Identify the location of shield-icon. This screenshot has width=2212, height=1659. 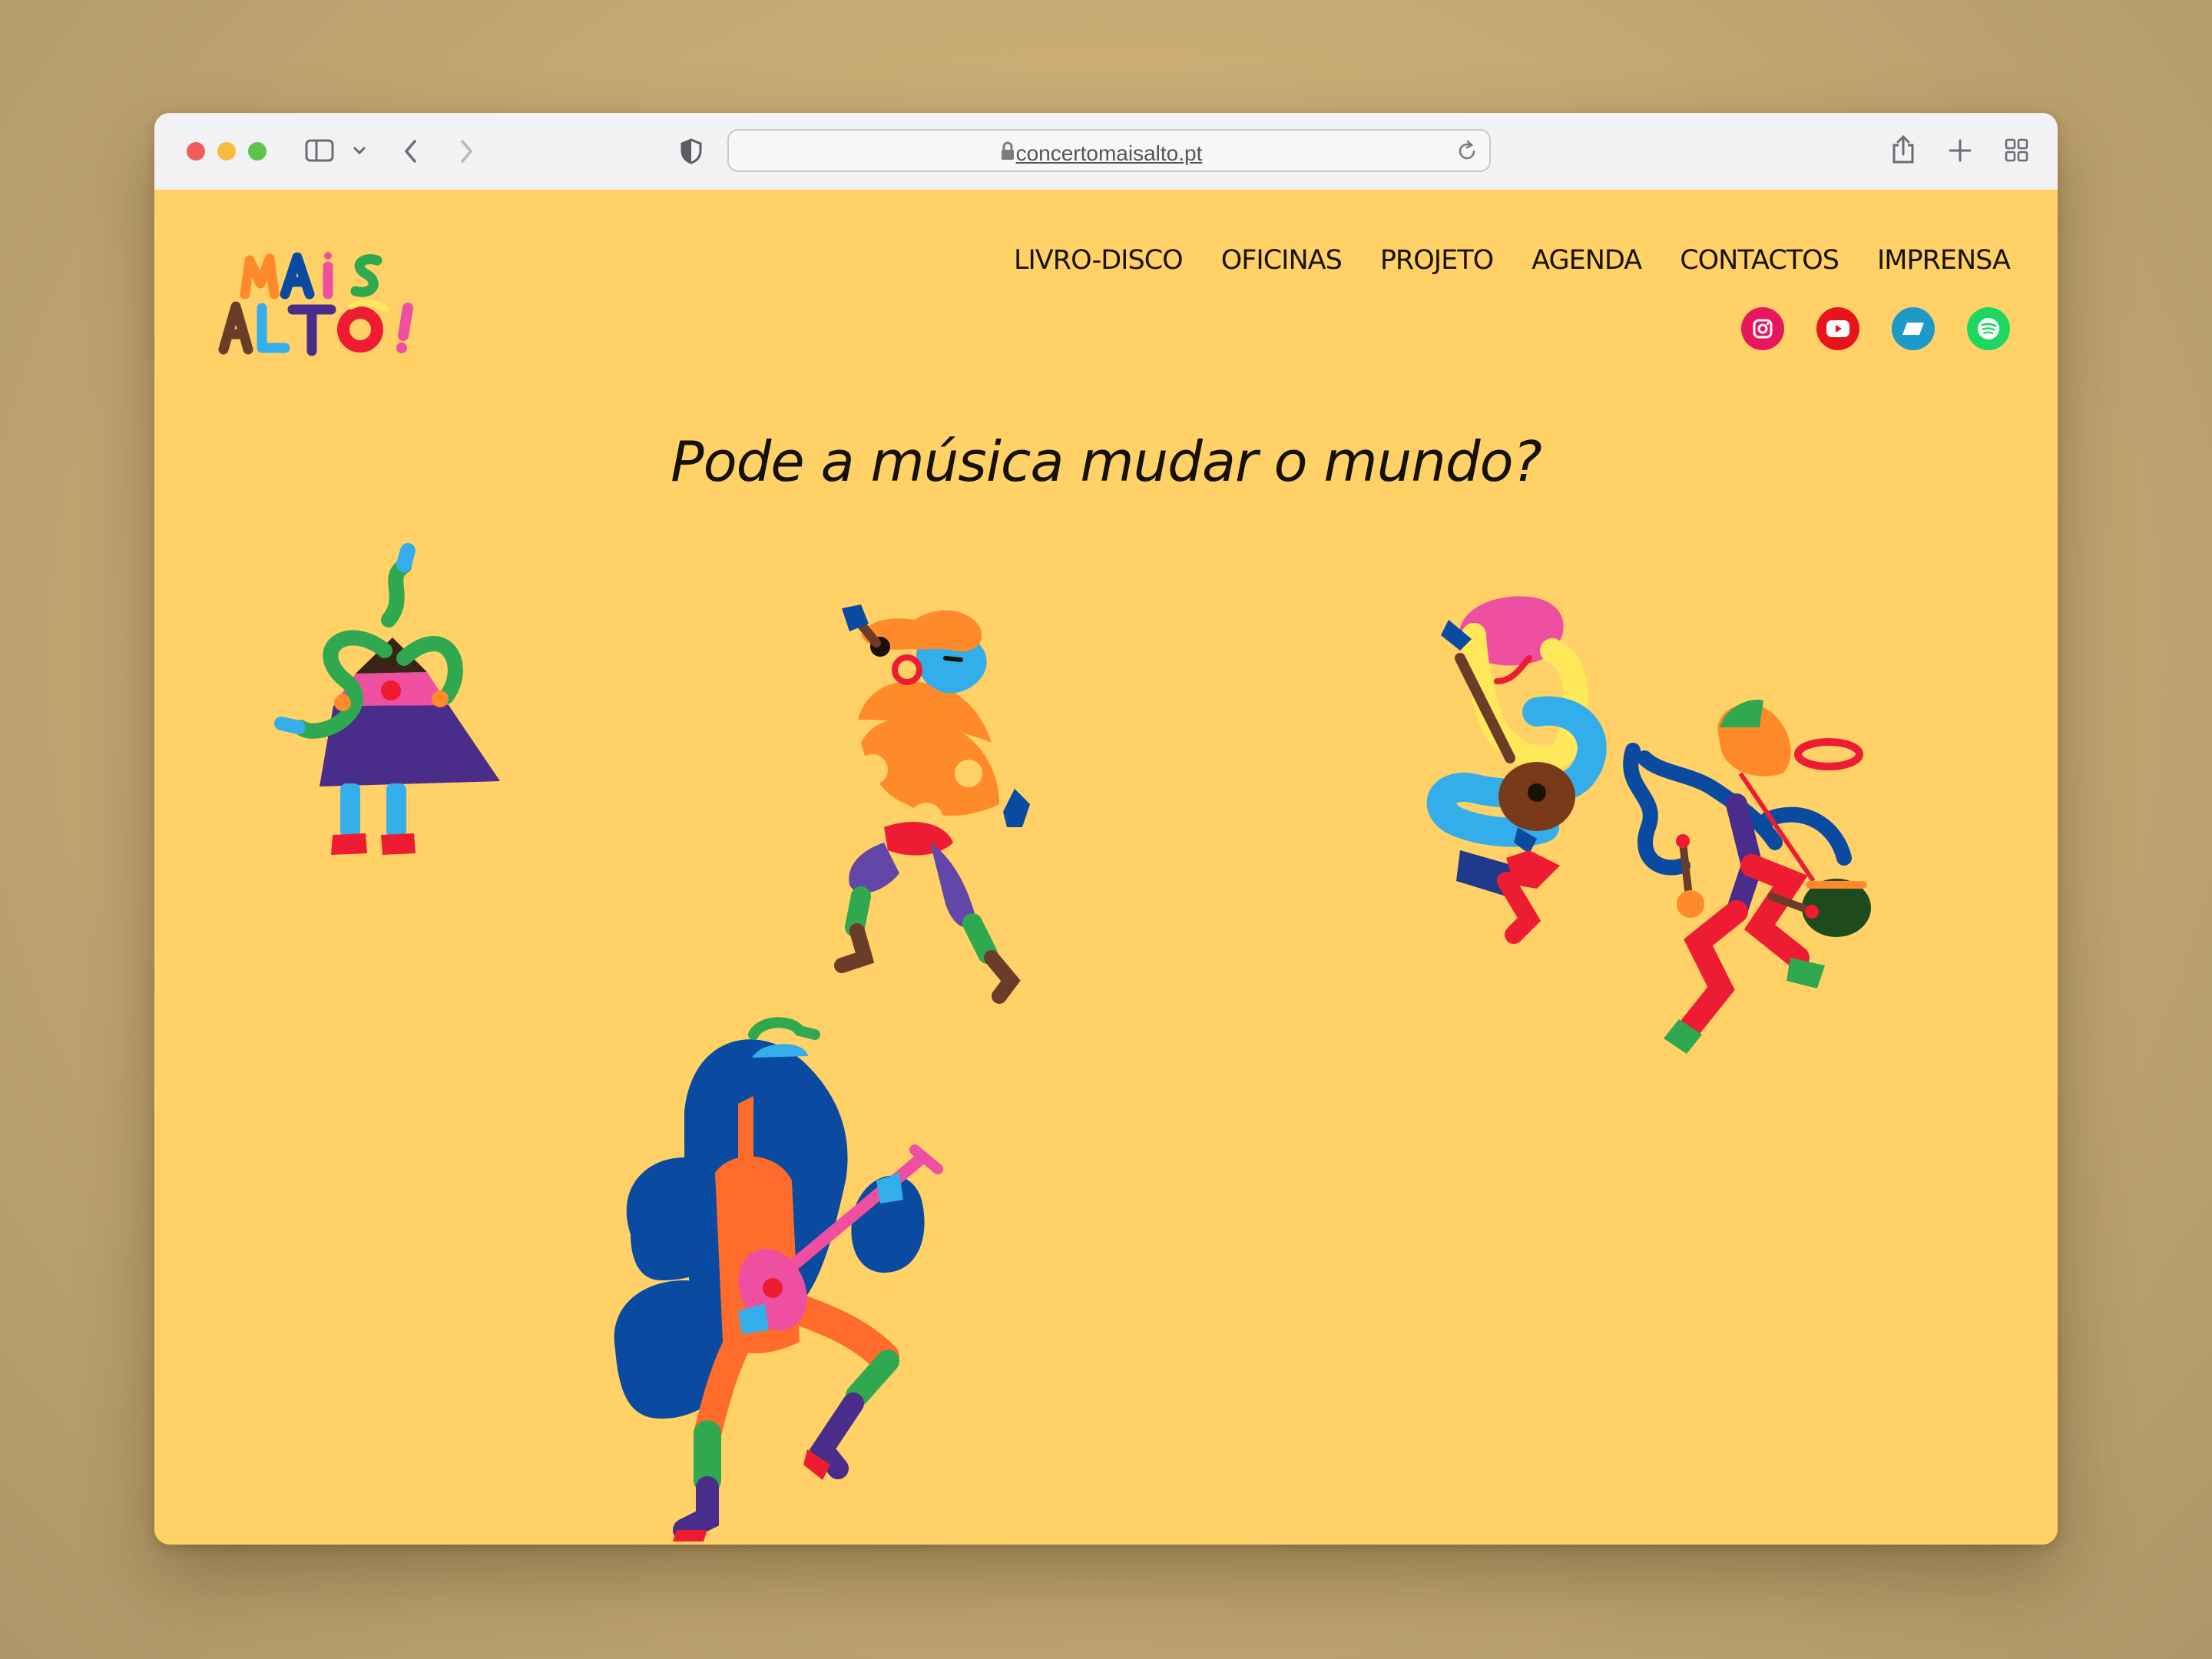
(691, 151).